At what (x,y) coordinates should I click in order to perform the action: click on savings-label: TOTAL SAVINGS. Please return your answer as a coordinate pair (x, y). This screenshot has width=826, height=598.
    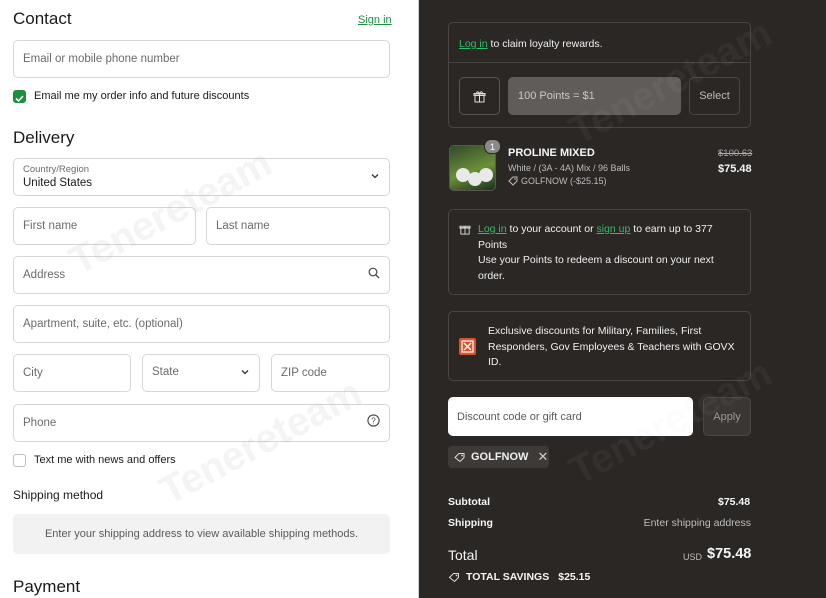
    Looking at the image, I should click on (508, 577).